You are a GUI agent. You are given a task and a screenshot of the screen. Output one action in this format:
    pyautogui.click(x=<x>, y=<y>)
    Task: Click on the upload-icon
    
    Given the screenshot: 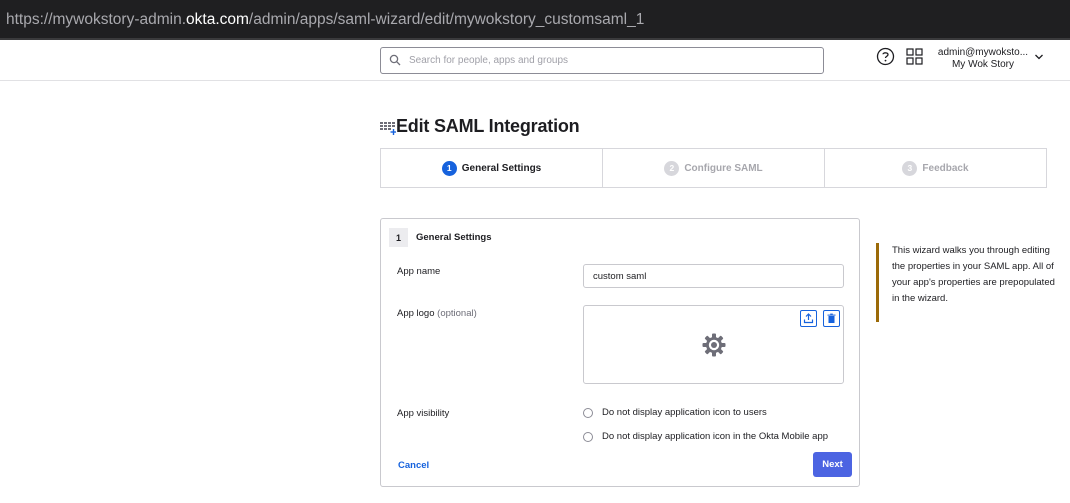 What is the action you would take?
    pyautogui.click(x=808, y=318)
    